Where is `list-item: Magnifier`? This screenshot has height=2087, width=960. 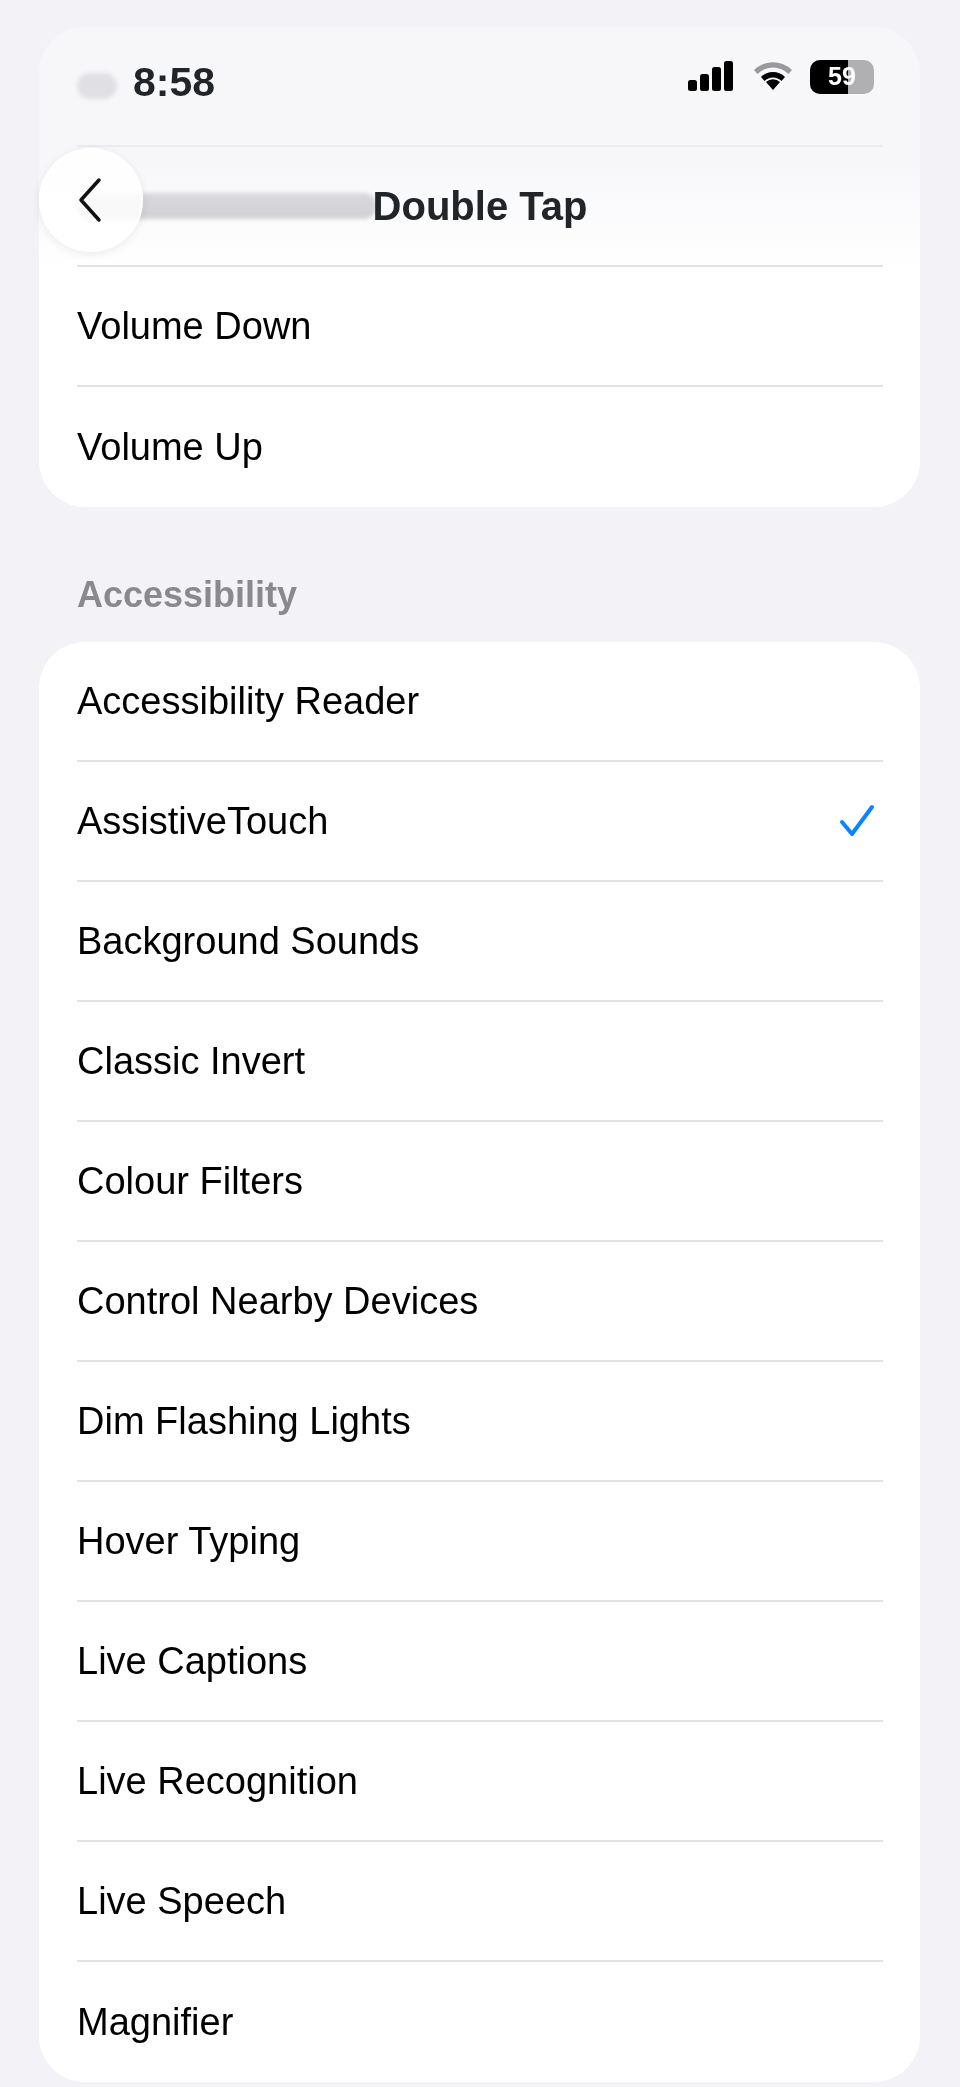 list-item: Magnifier is located at coordinates (155, 2022).